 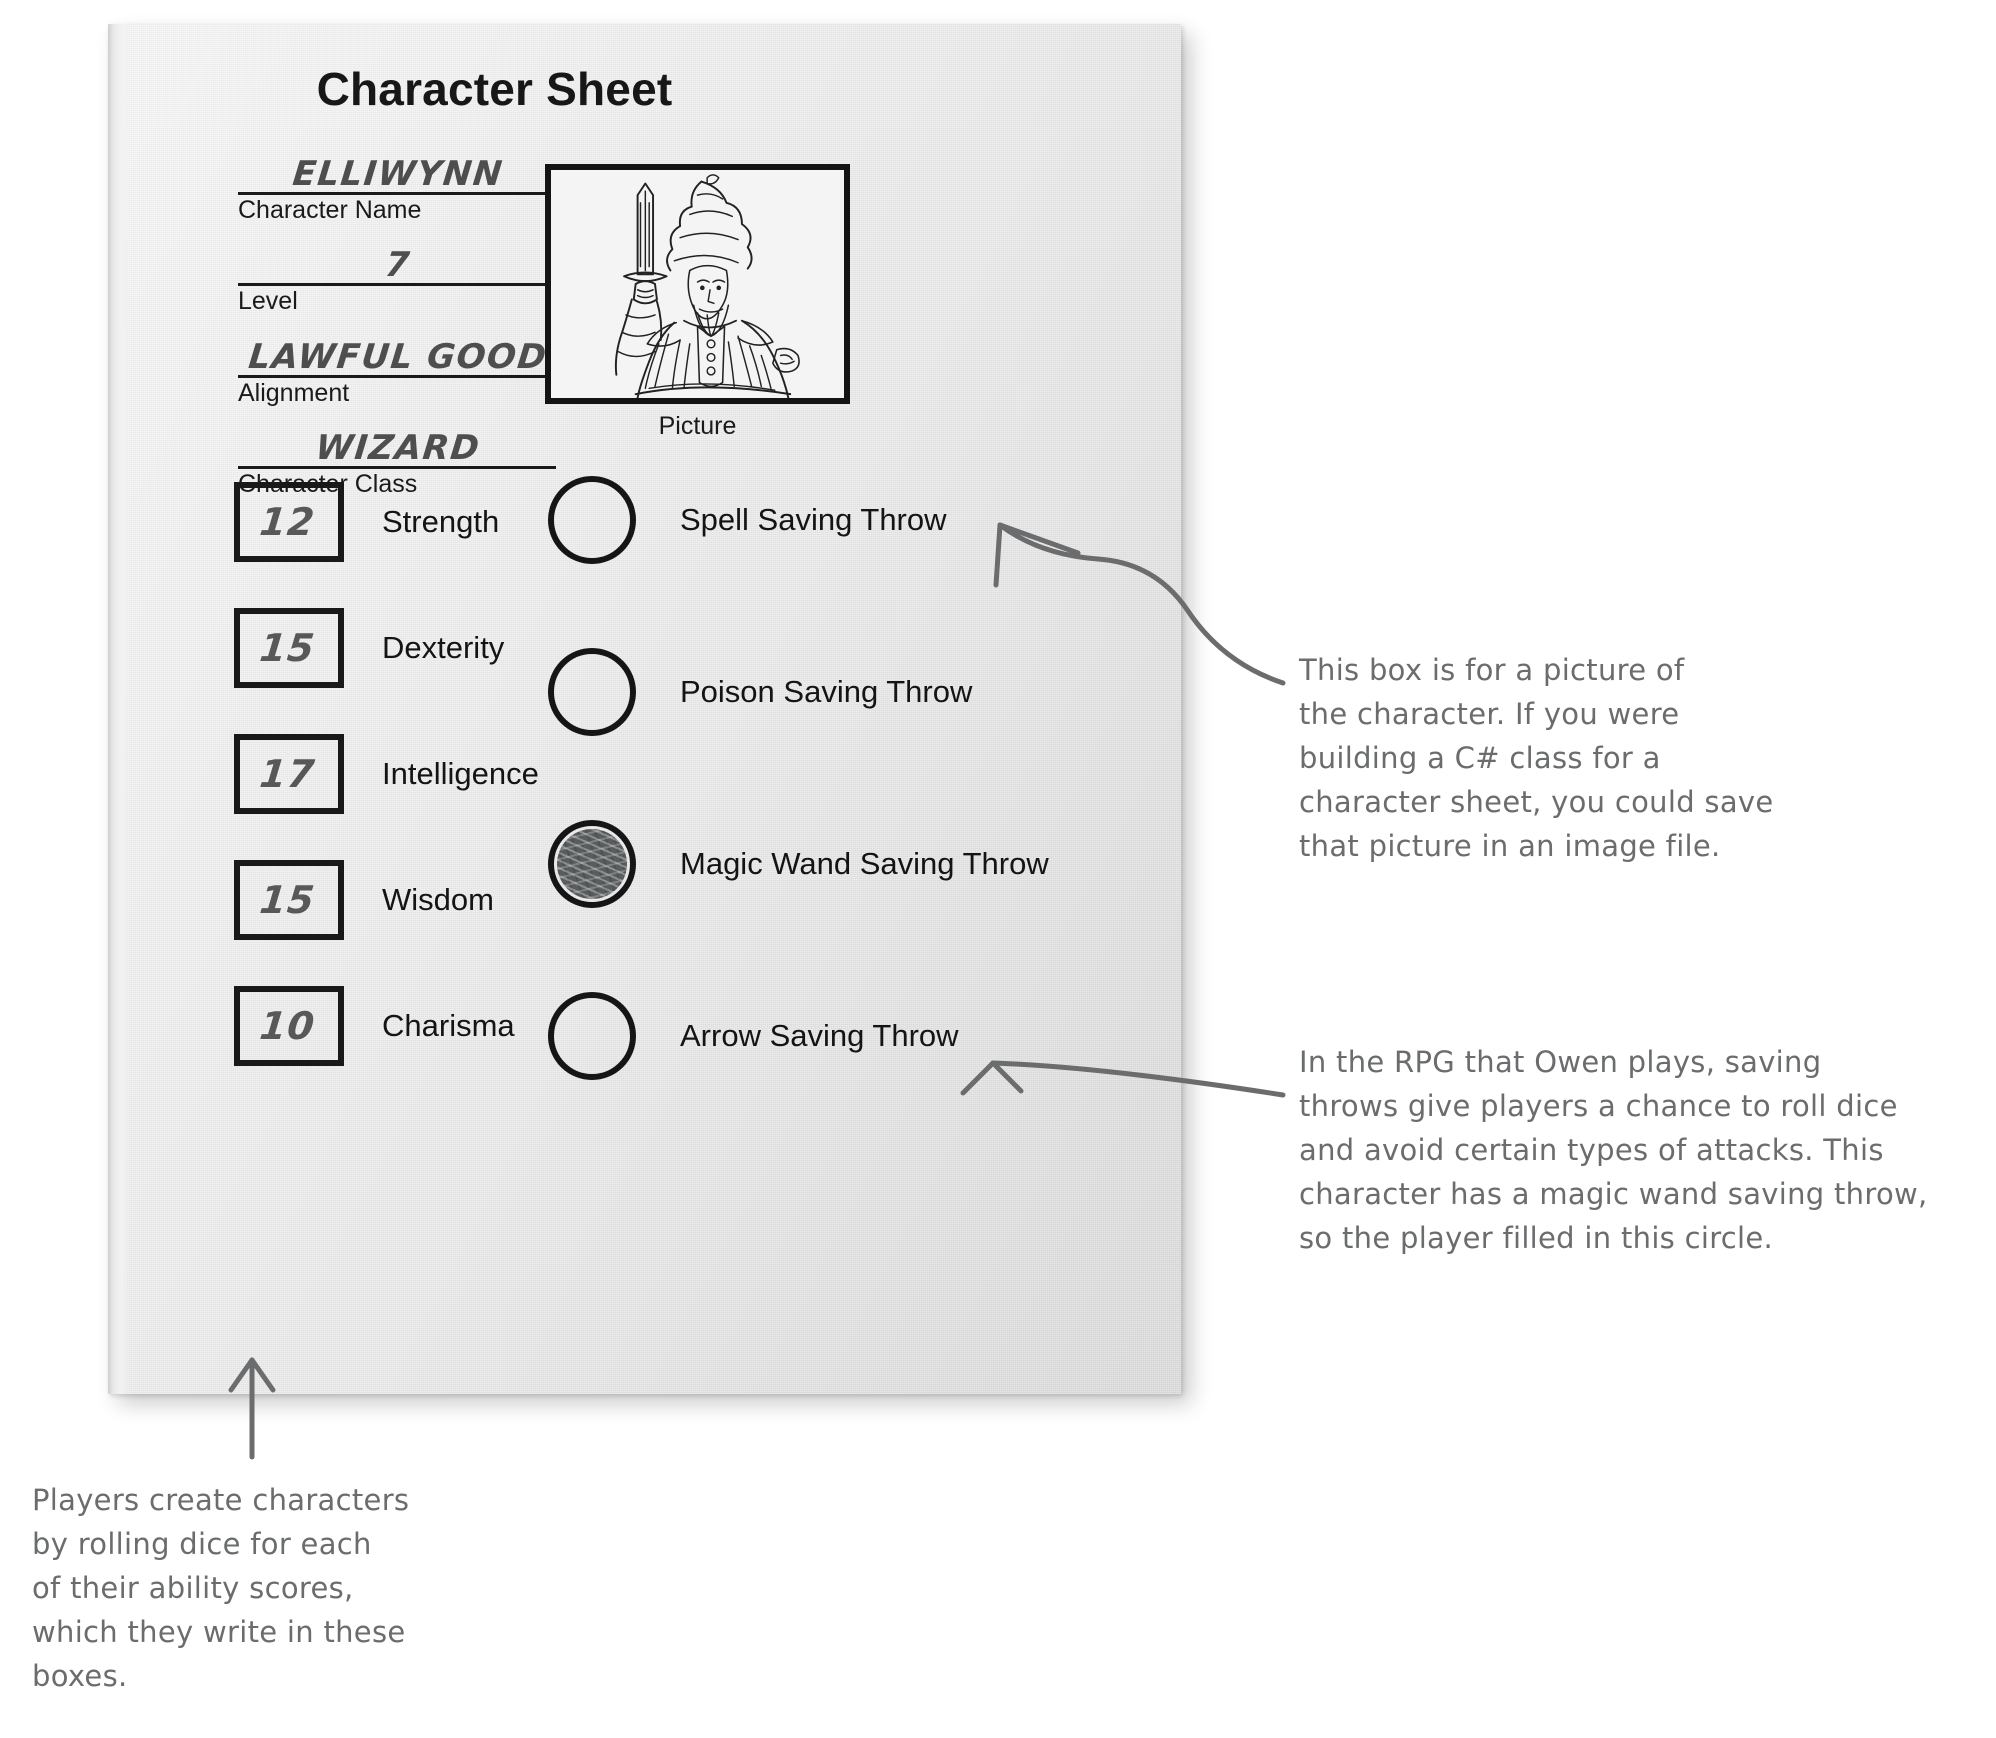 I want to click on ability-row-wisdom: 15 Wisdom, so click(x=386, y=900).